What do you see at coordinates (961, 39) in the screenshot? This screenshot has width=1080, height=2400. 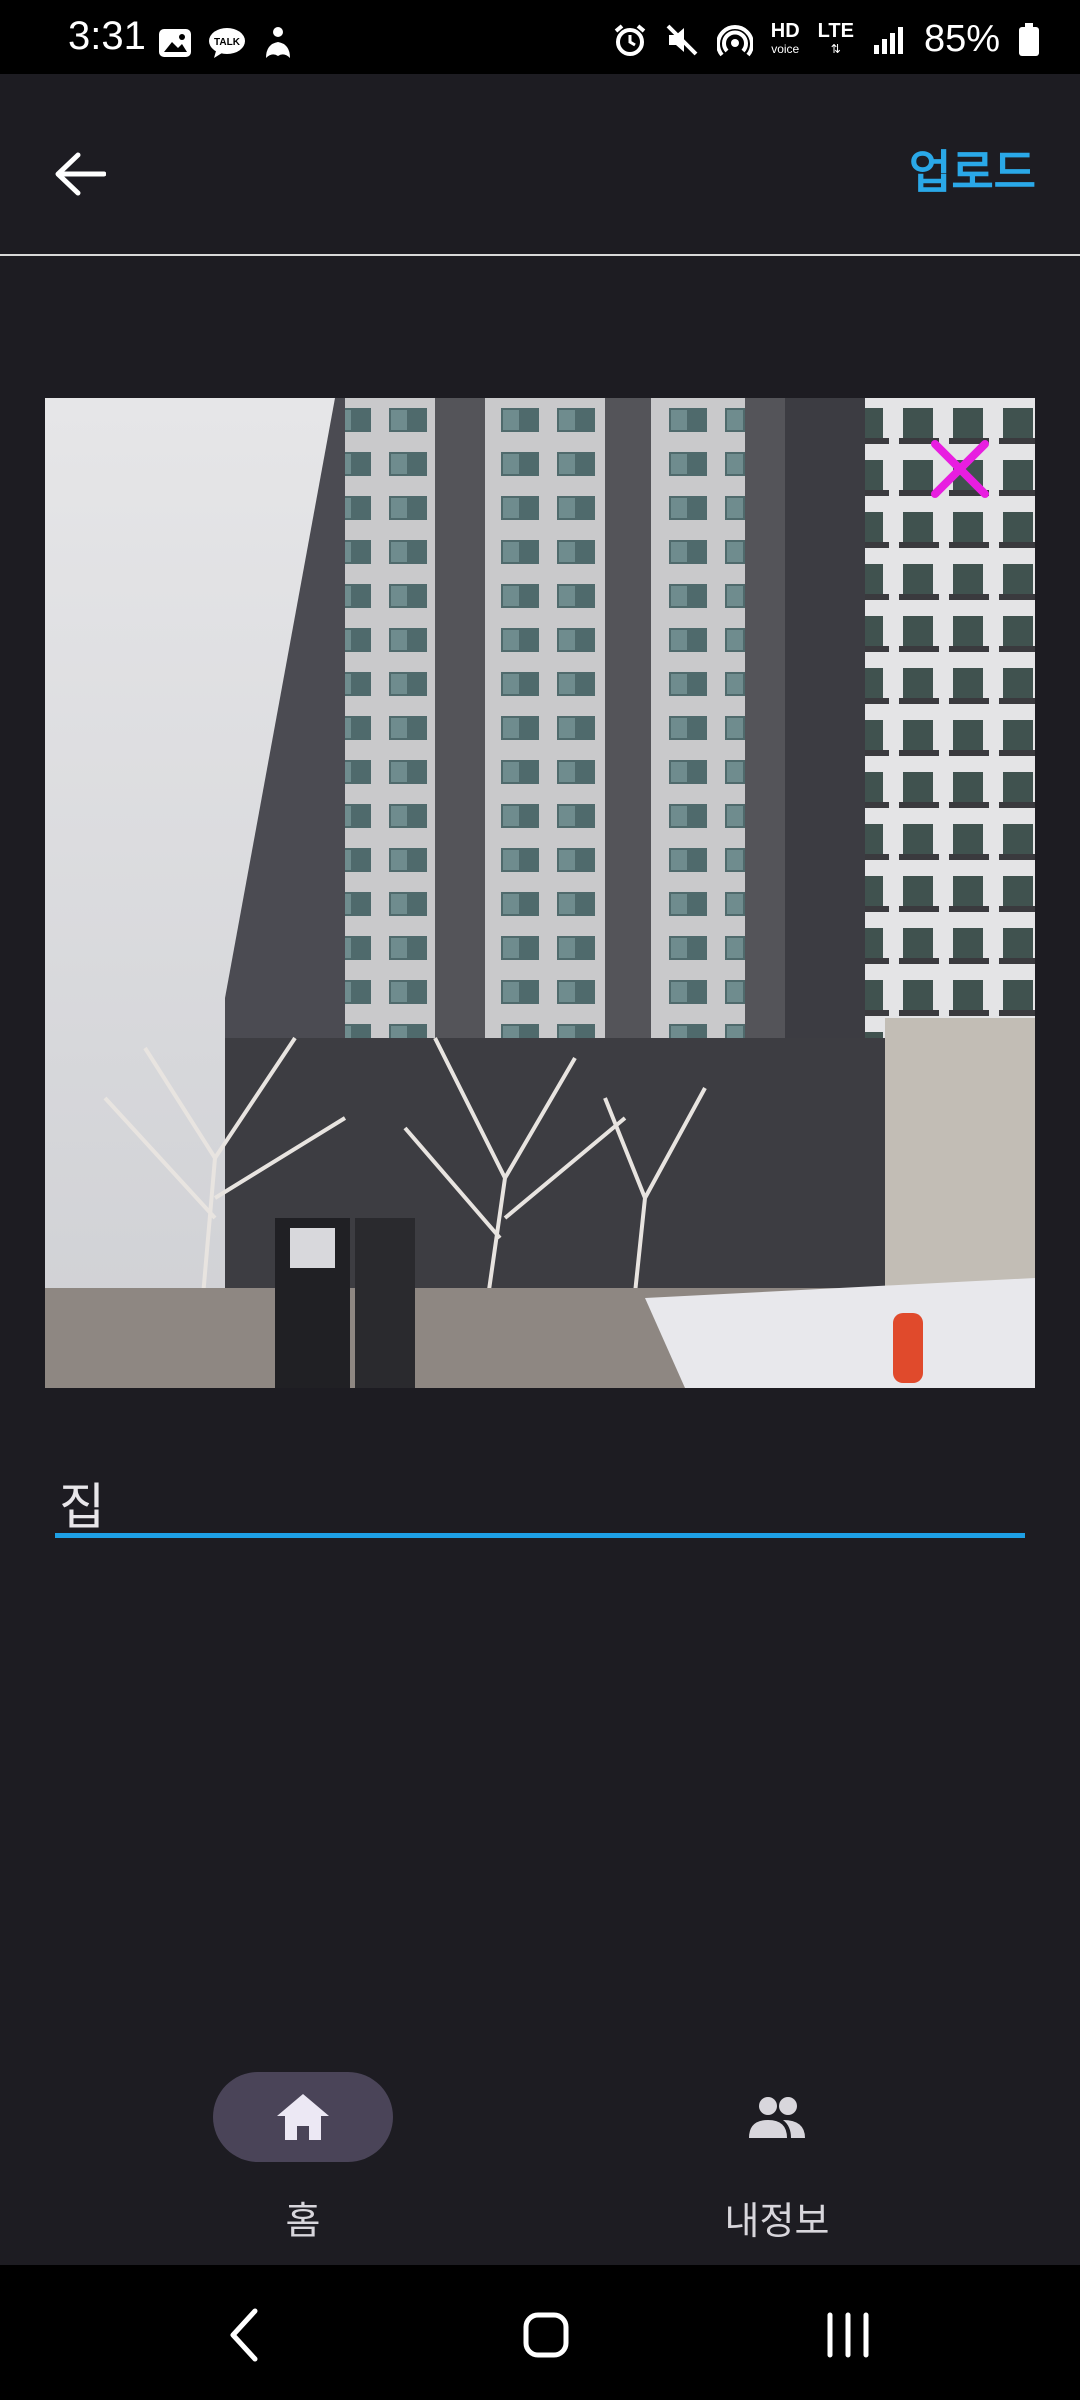 I see `battery-percent: 85%` at bounding box center [961, 39].